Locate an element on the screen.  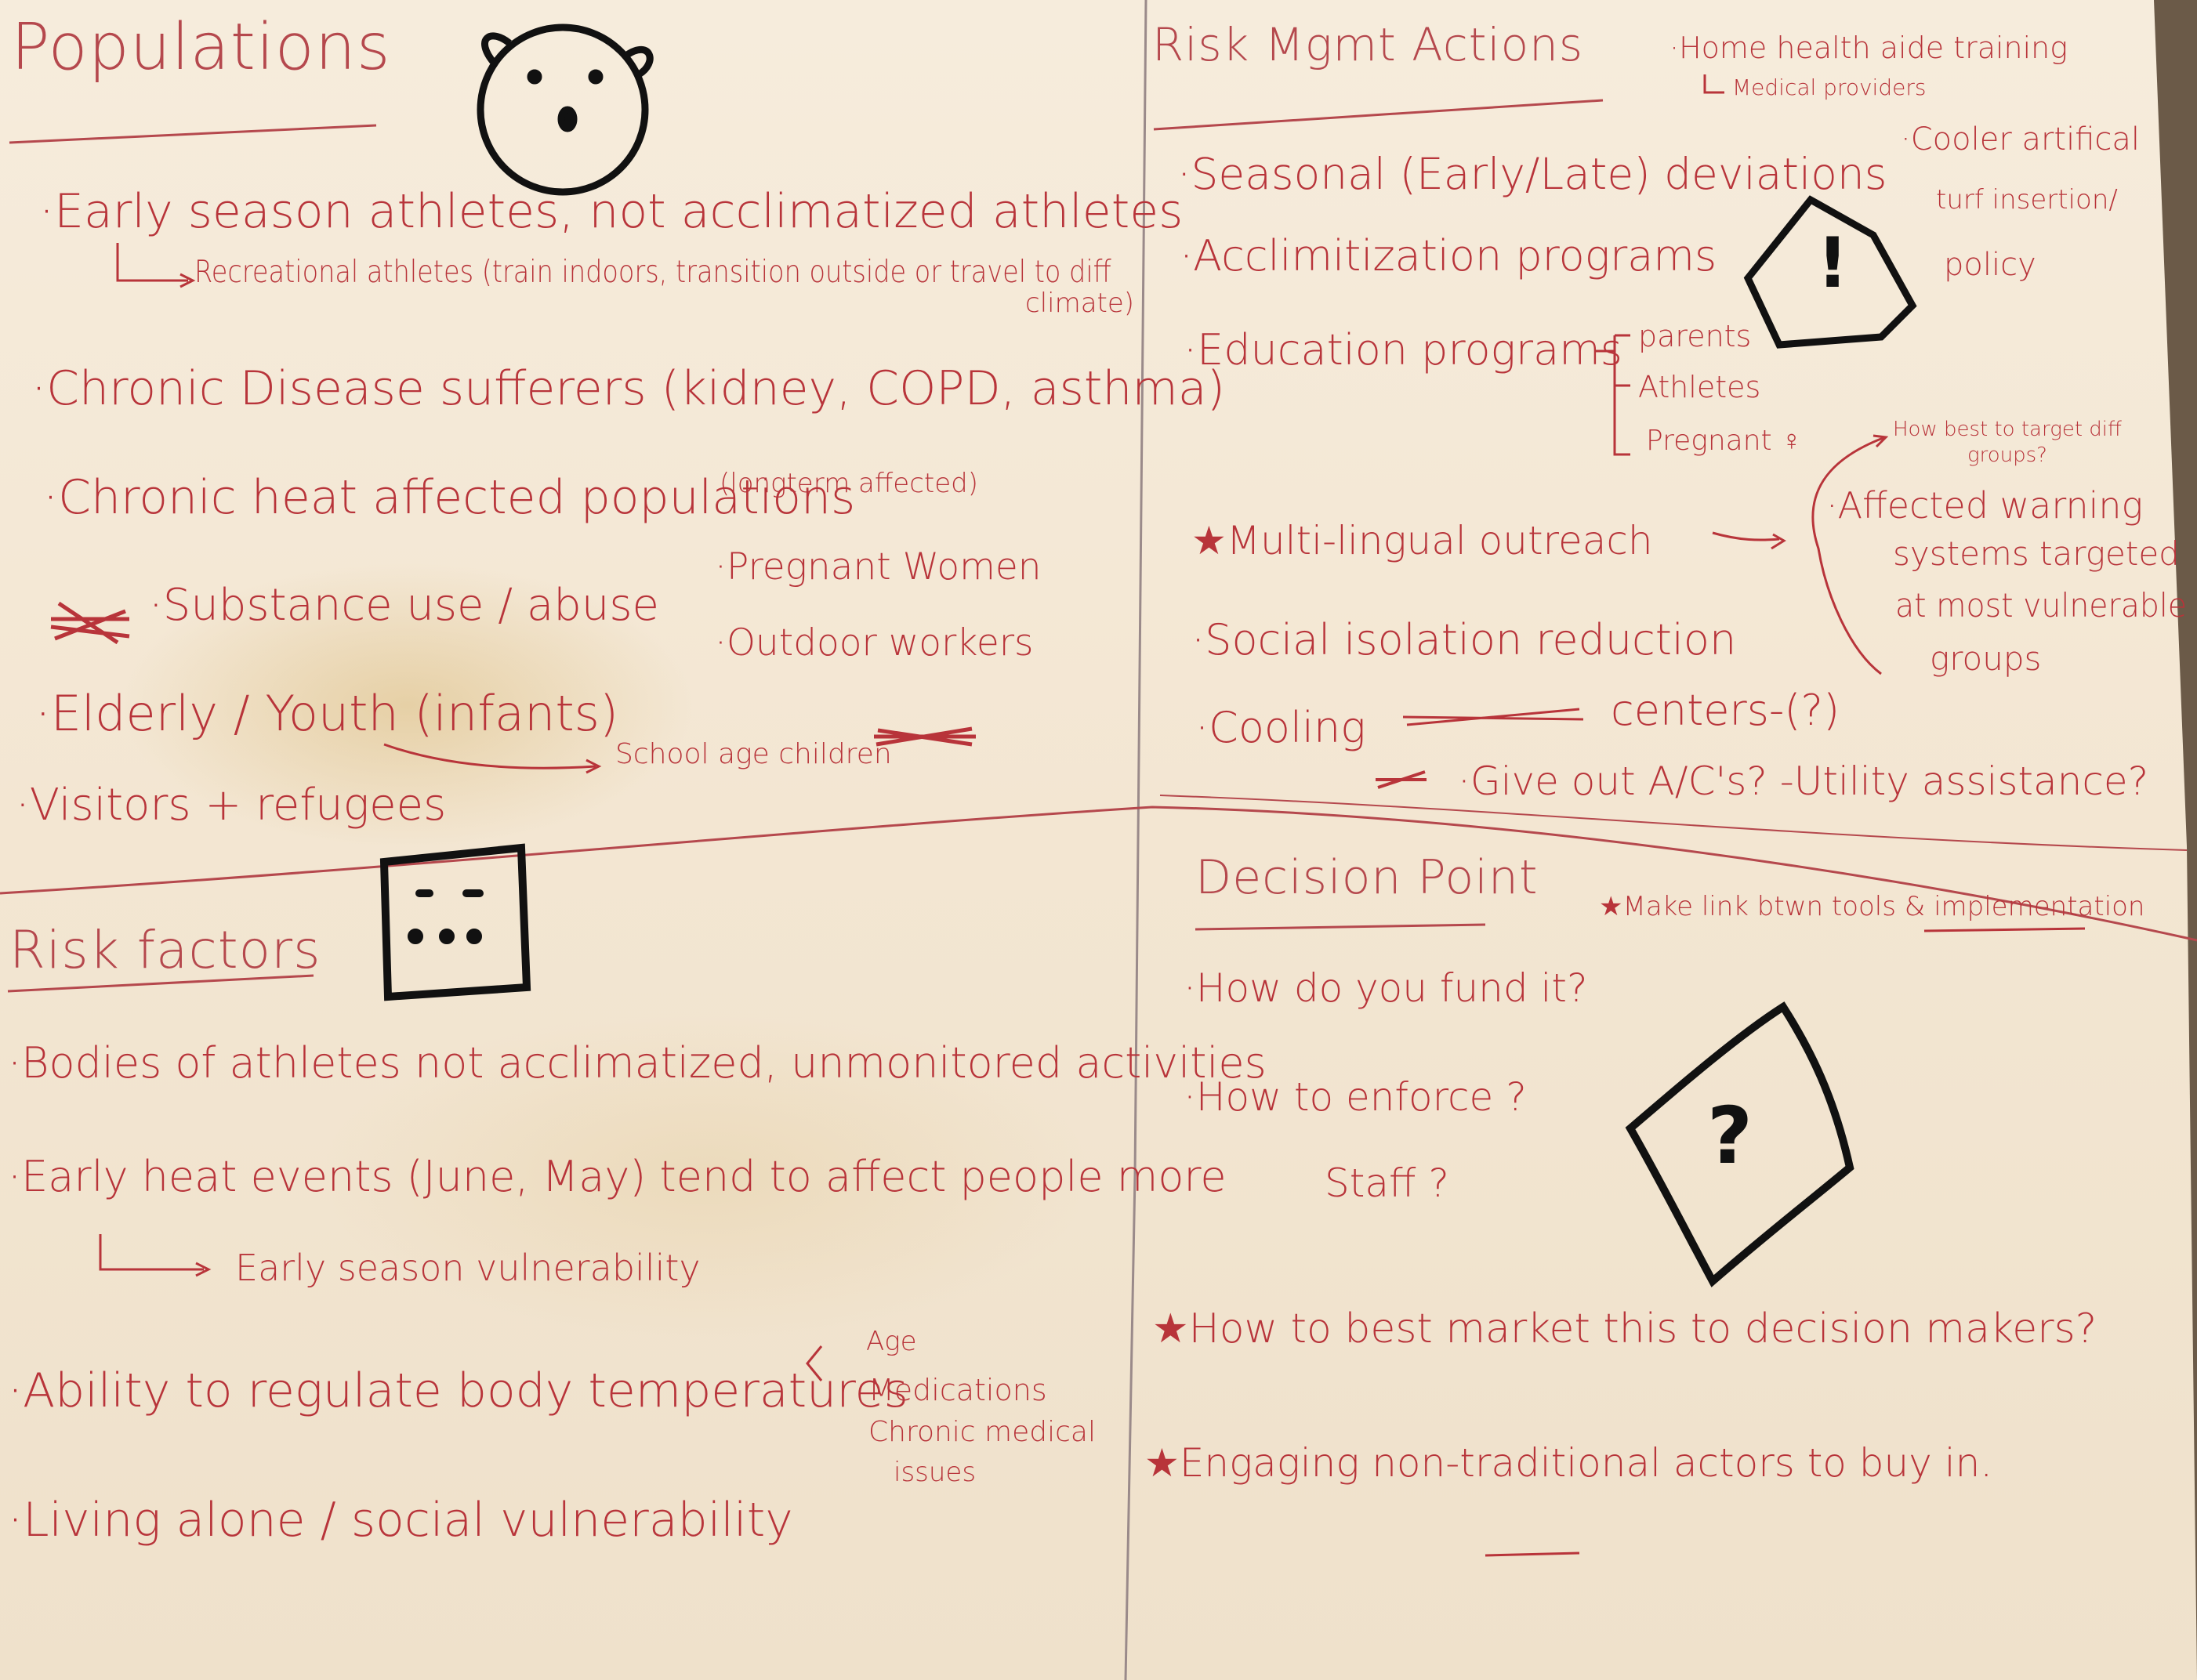
rm-item-cooling: ·Cooling is located at coordinates (1281, 727).